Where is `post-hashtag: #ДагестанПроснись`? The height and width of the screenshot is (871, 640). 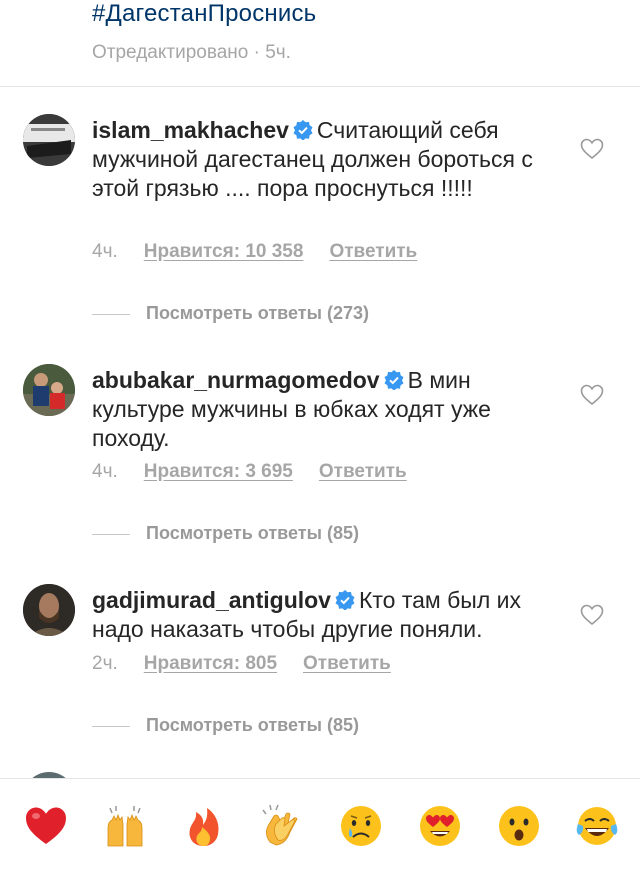
post-hashtag: #ДагестанПроснись is located at coordinates (204, 14).